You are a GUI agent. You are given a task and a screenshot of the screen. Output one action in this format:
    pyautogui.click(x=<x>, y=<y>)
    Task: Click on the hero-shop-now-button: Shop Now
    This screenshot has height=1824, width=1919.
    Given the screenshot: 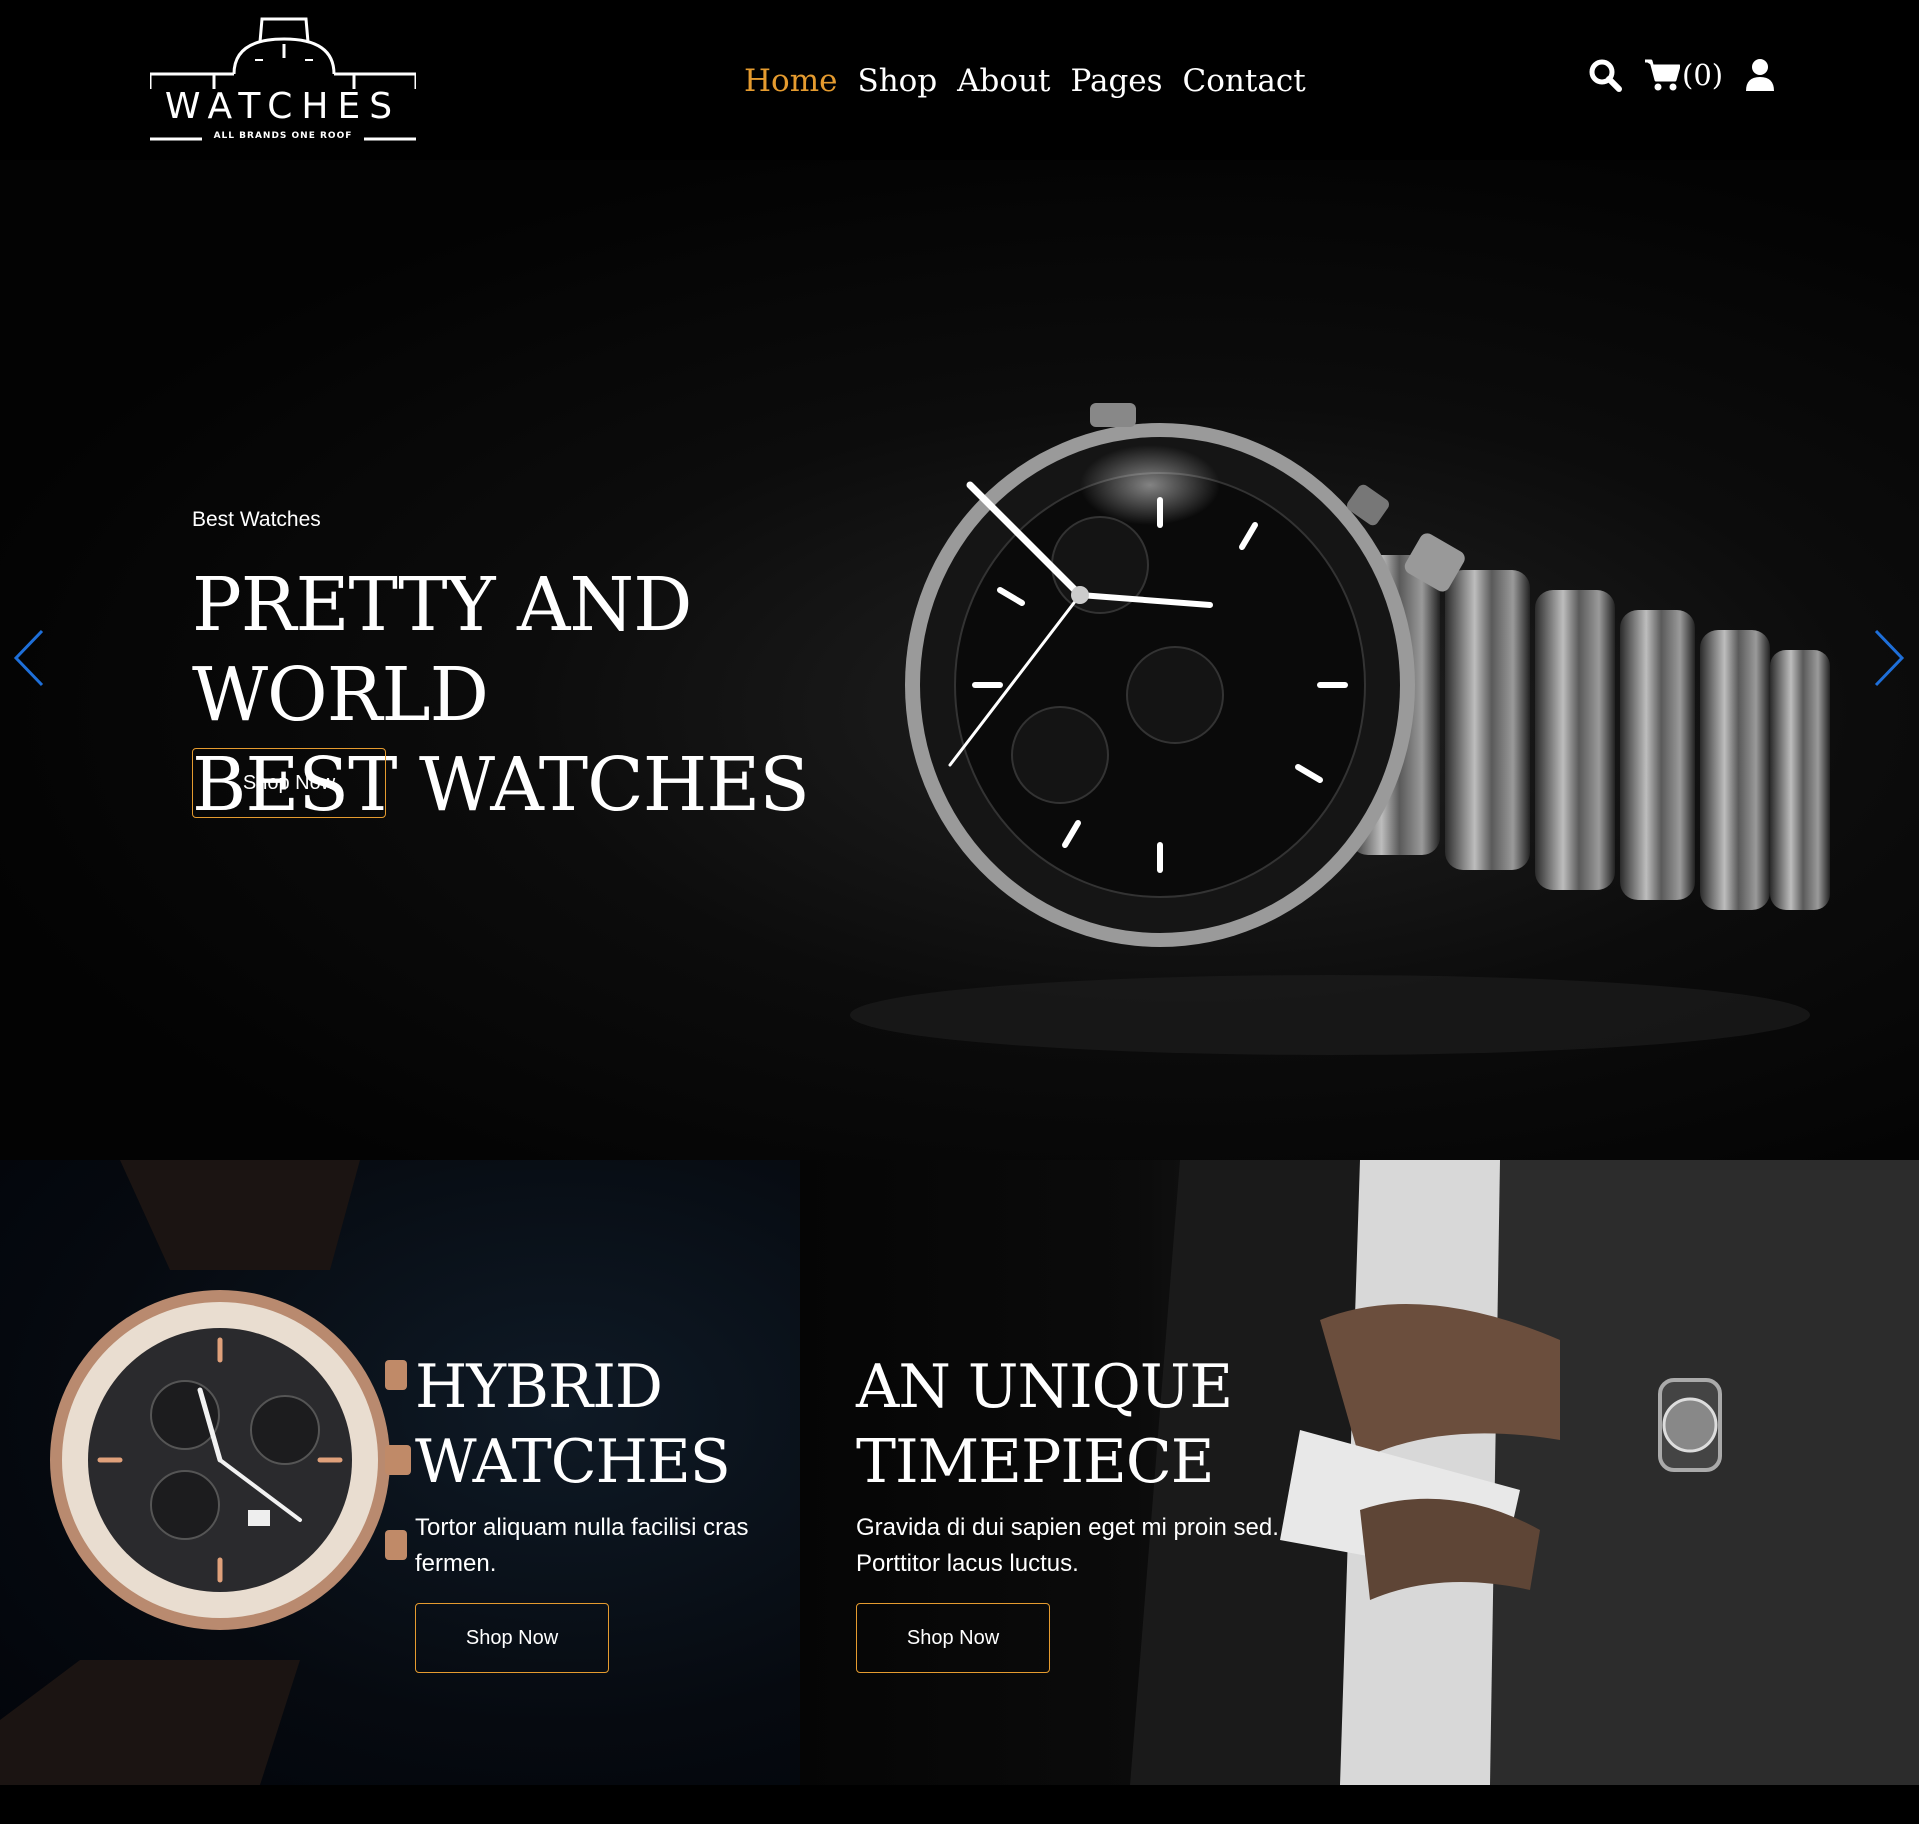 What is the action you would take?
    pyautogui.click(x=289, y=783)
    